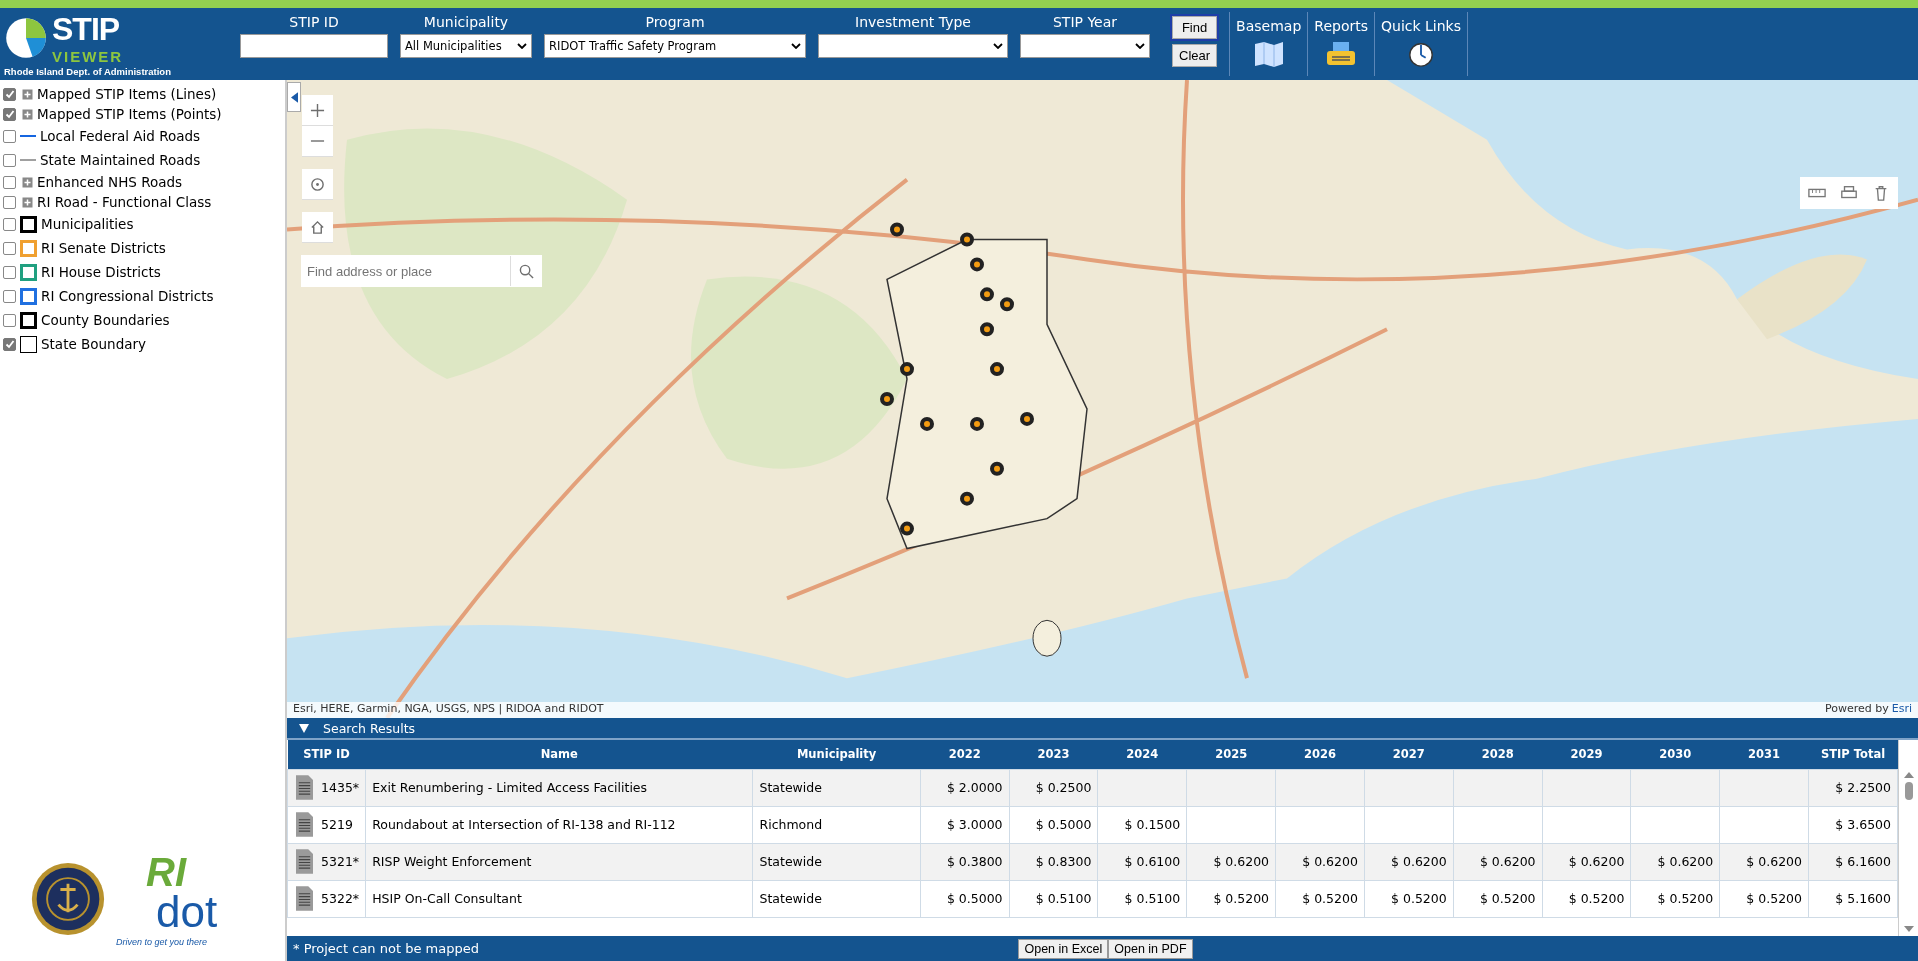 This screenshot has width=1918, height=961. What do you see at coordinates (340, 898) in the screenshot?
I see `table-cell: 5322*` at bounding box center [340, 898].